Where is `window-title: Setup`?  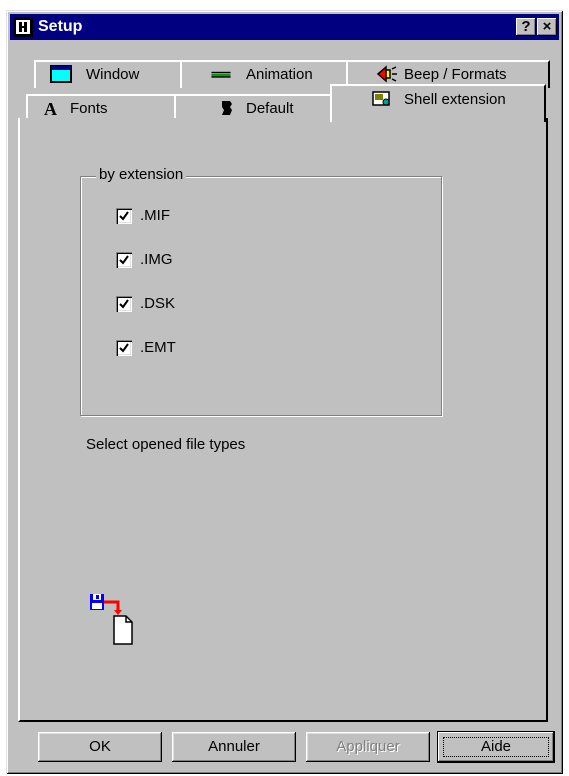
window-title: Setup is located at coordinates (60, 26).